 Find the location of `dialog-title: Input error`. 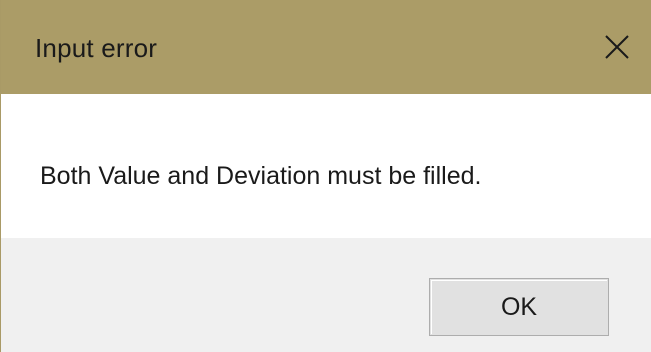

dialog-title: Input error is located at coordinates (96, 48).